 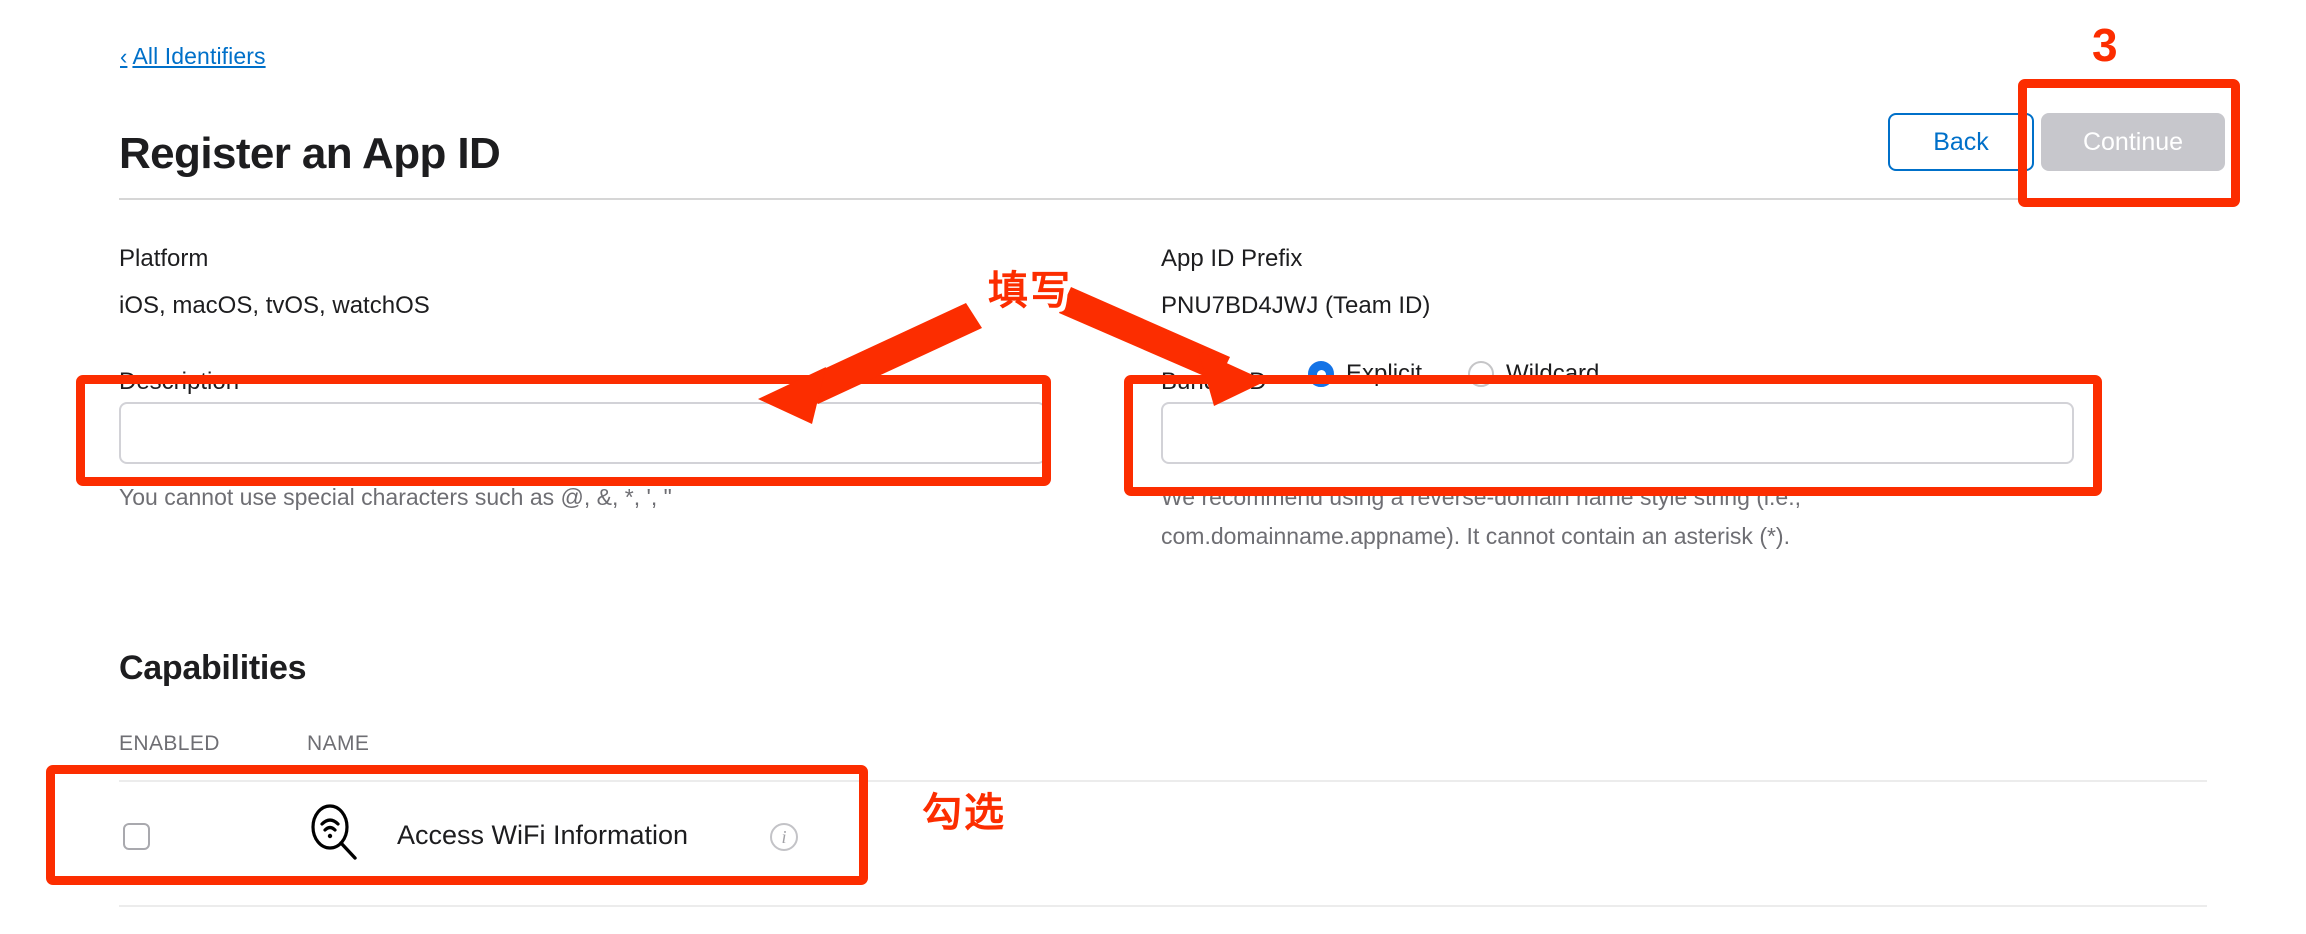 I want to click on radio-wildcard-dot, so click(x=1481, y=374).